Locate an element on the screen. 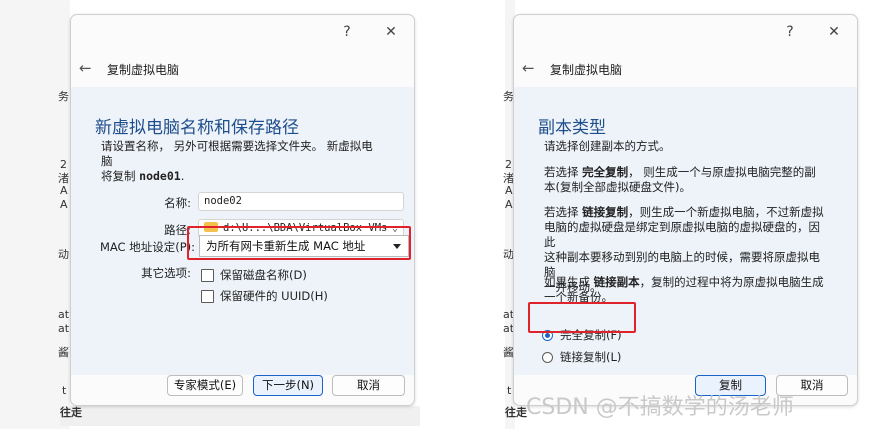 The width and height of the screenshot is (891, 429). page-heading: 新虚拟电脑名称和保存路径 is located at coordinates (197, 128).